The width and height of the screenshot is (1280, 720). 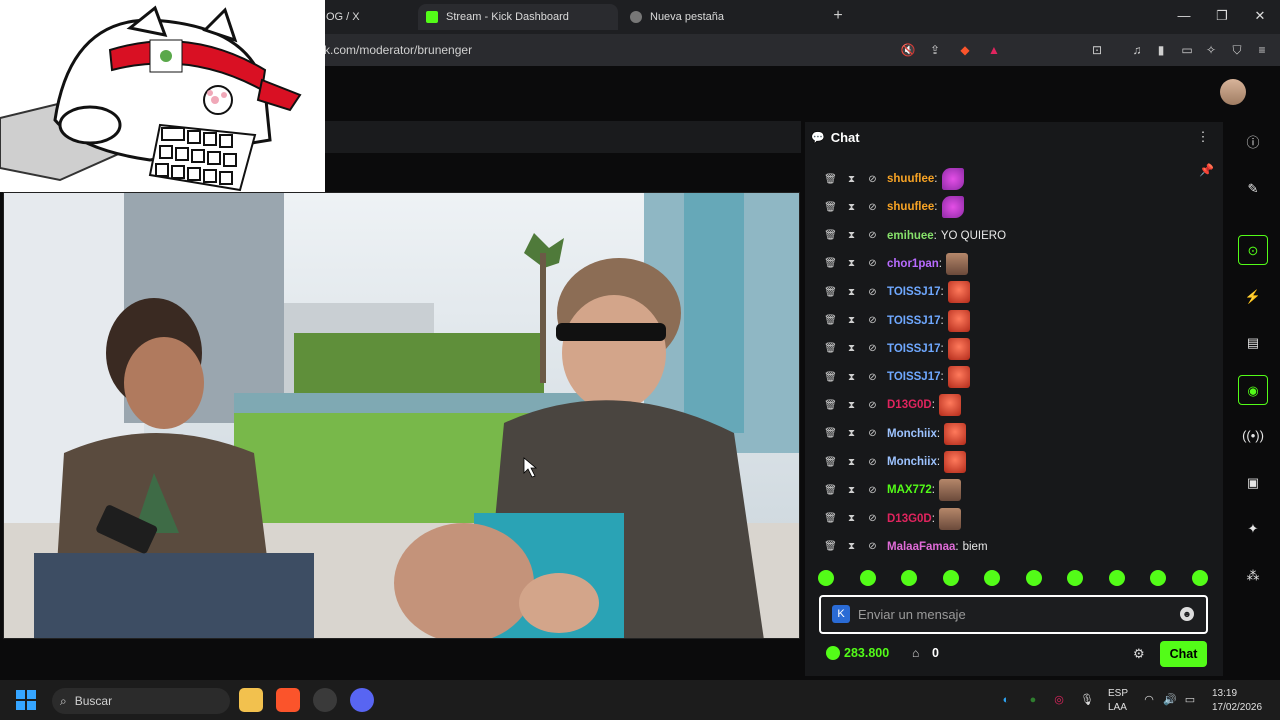 I want to click on record-tray-icon: ◎, so click(x=1059, y=700).